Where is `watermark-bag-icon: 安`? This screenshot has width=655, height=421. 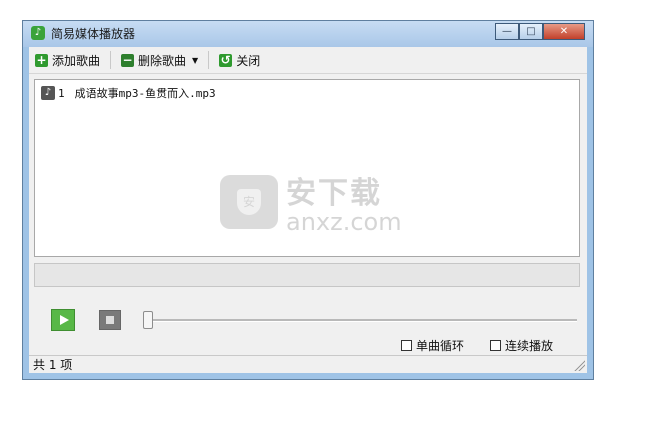
watermark-bag-icon: 安 is located at coordinates (249, 202).